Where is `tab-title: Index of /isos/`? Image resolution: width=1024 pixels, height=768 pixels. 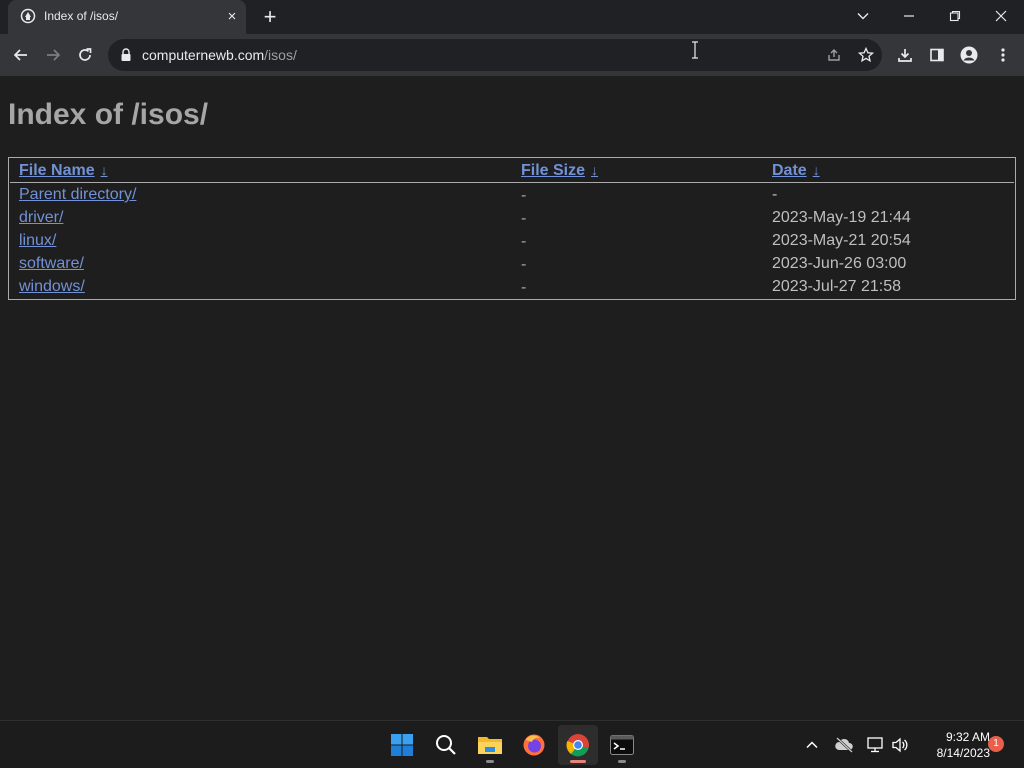
tab-title: Index of /isos/ is located at coordinates (81, 16).